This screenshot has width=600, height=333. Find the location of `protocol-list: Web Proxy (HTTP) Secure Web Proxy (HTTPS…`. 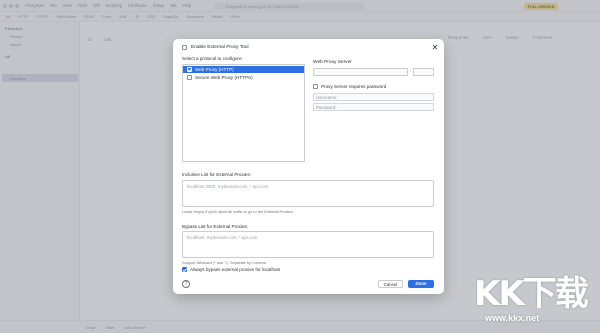

protocol-list: Web Proxy (HTTP) Secure Web Proxy (HTTPS… is located at coordinates (243, 113).